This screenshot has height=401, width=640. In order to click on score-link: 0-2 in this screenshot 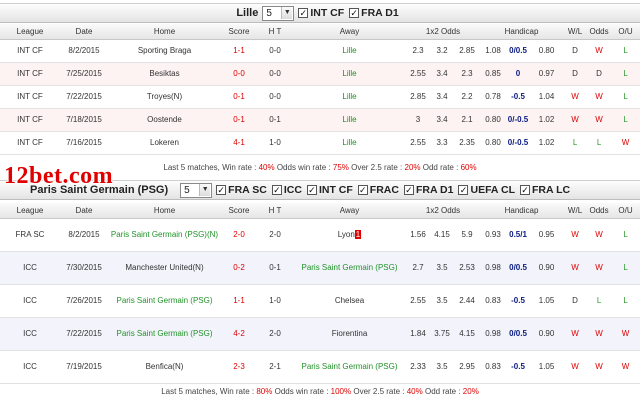, I will do `click(239, 268)`.